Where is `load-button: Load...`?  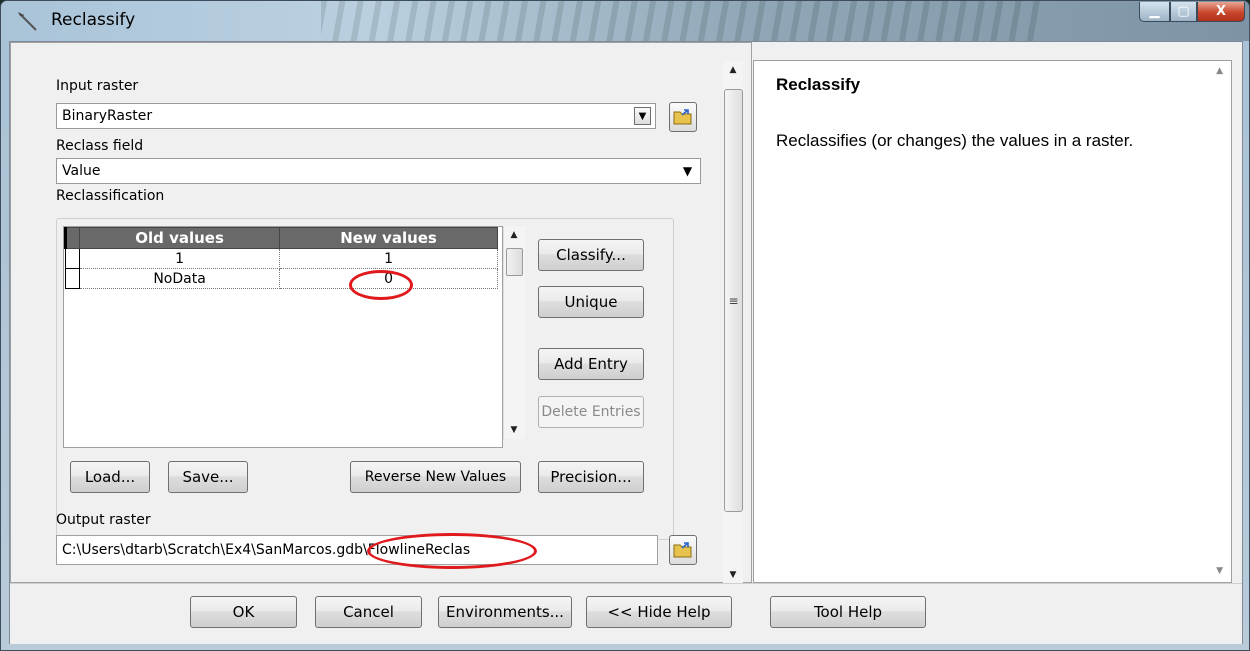 load-button: Load... is located at coordinates (110, 477).